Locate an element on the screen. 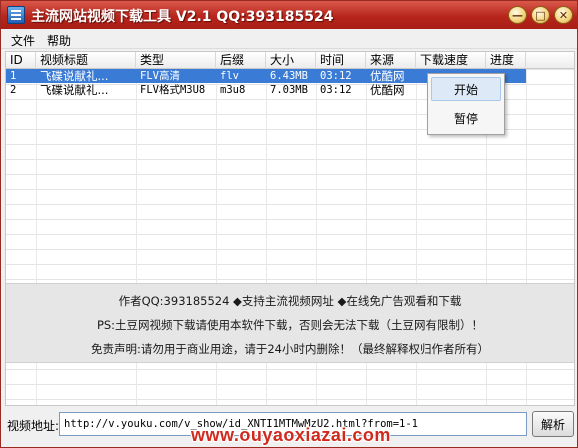  col-header-size: 大小 is located at coordinates (291, 60).